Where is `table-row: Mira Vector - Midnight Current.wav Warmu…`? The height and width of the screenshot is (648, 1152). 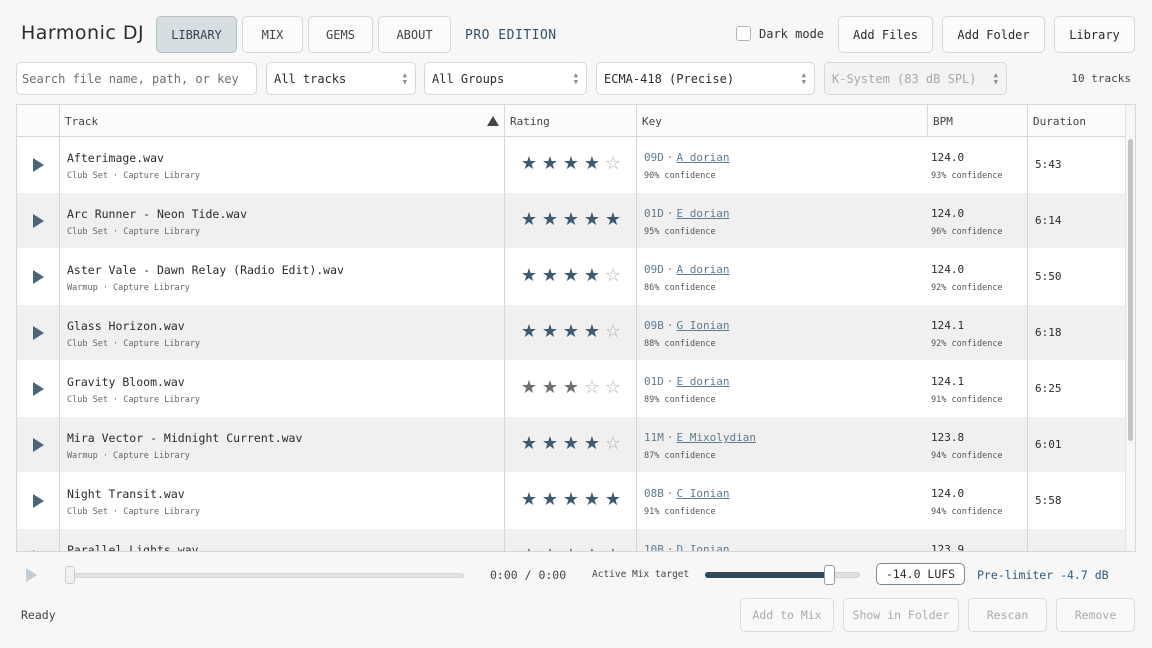
table-row: Mira Vector - Midnight Current.wav Warmu… is located at coordinates (572, 445).